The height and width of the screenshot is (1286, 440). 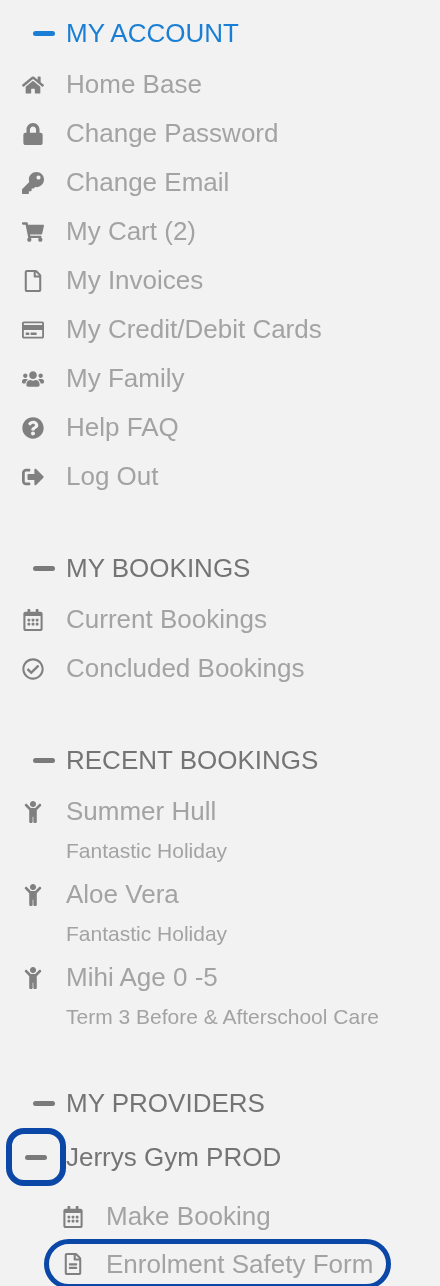 I want to click on credit-card-icon, so click(x=33, y=329).